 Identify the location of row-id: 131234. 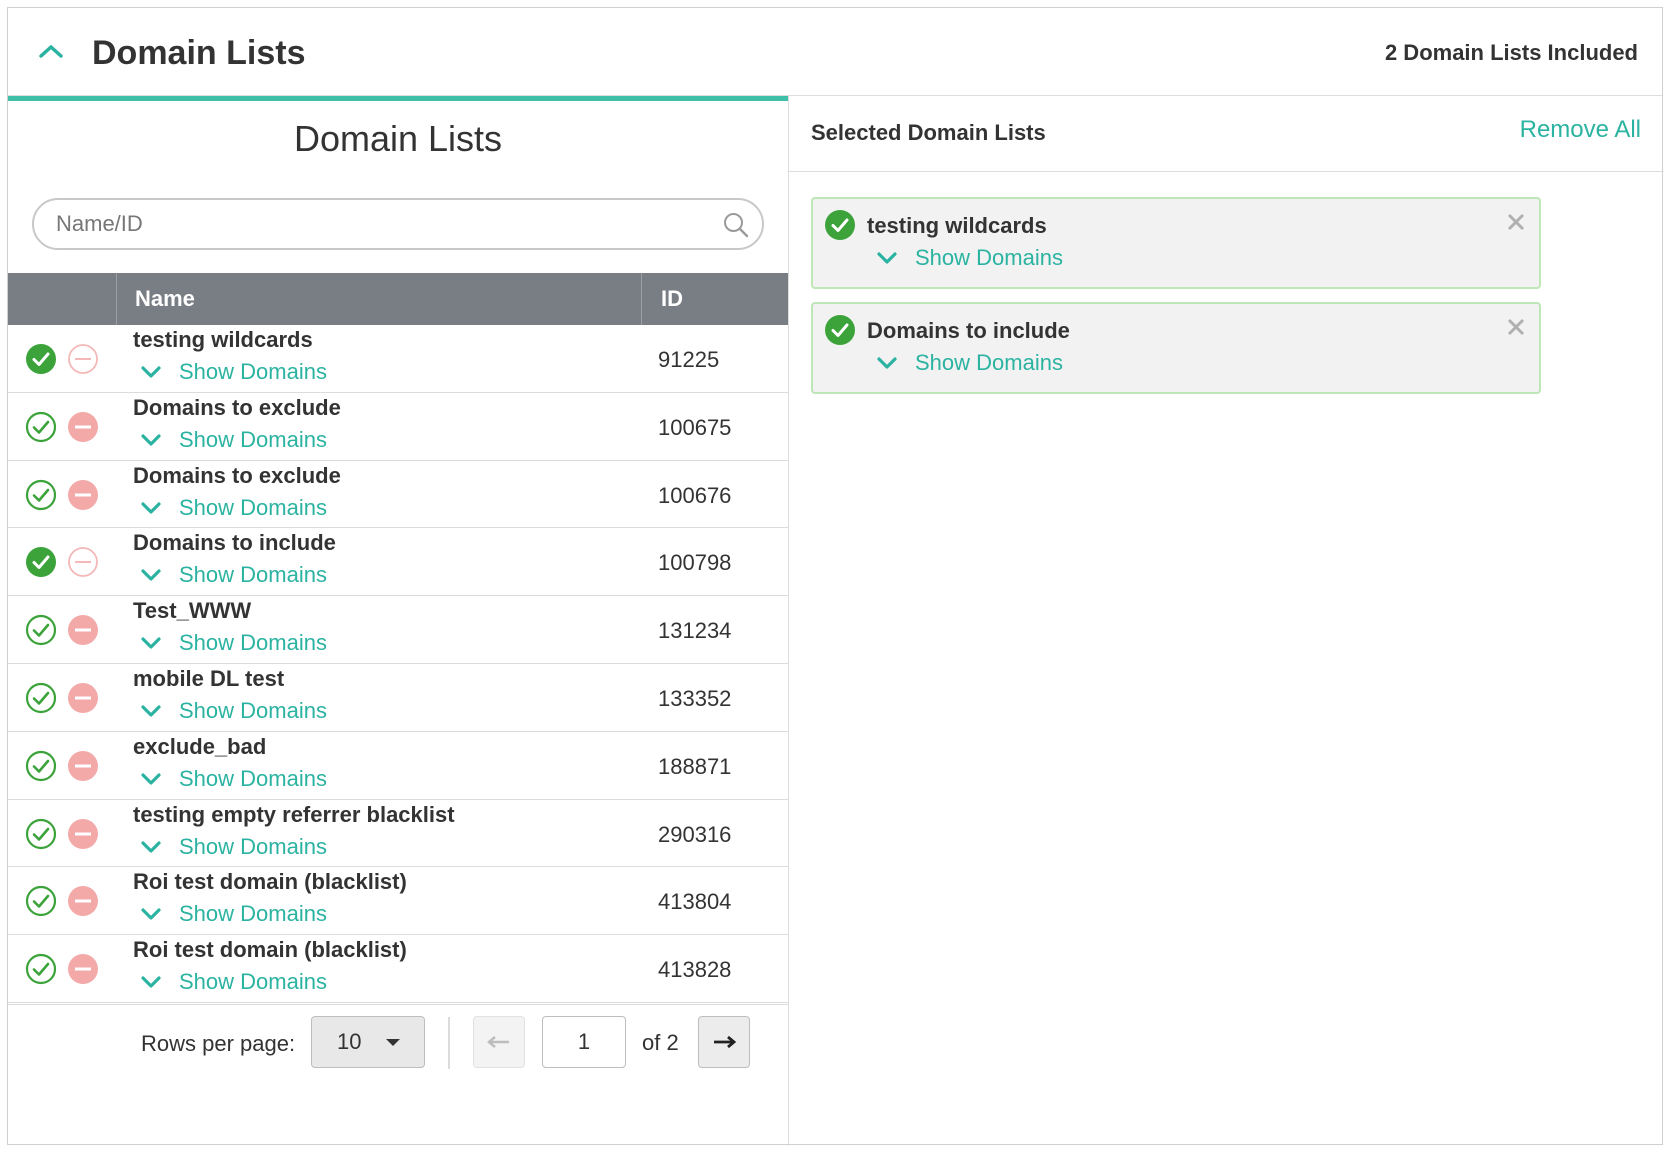
(695, 631).